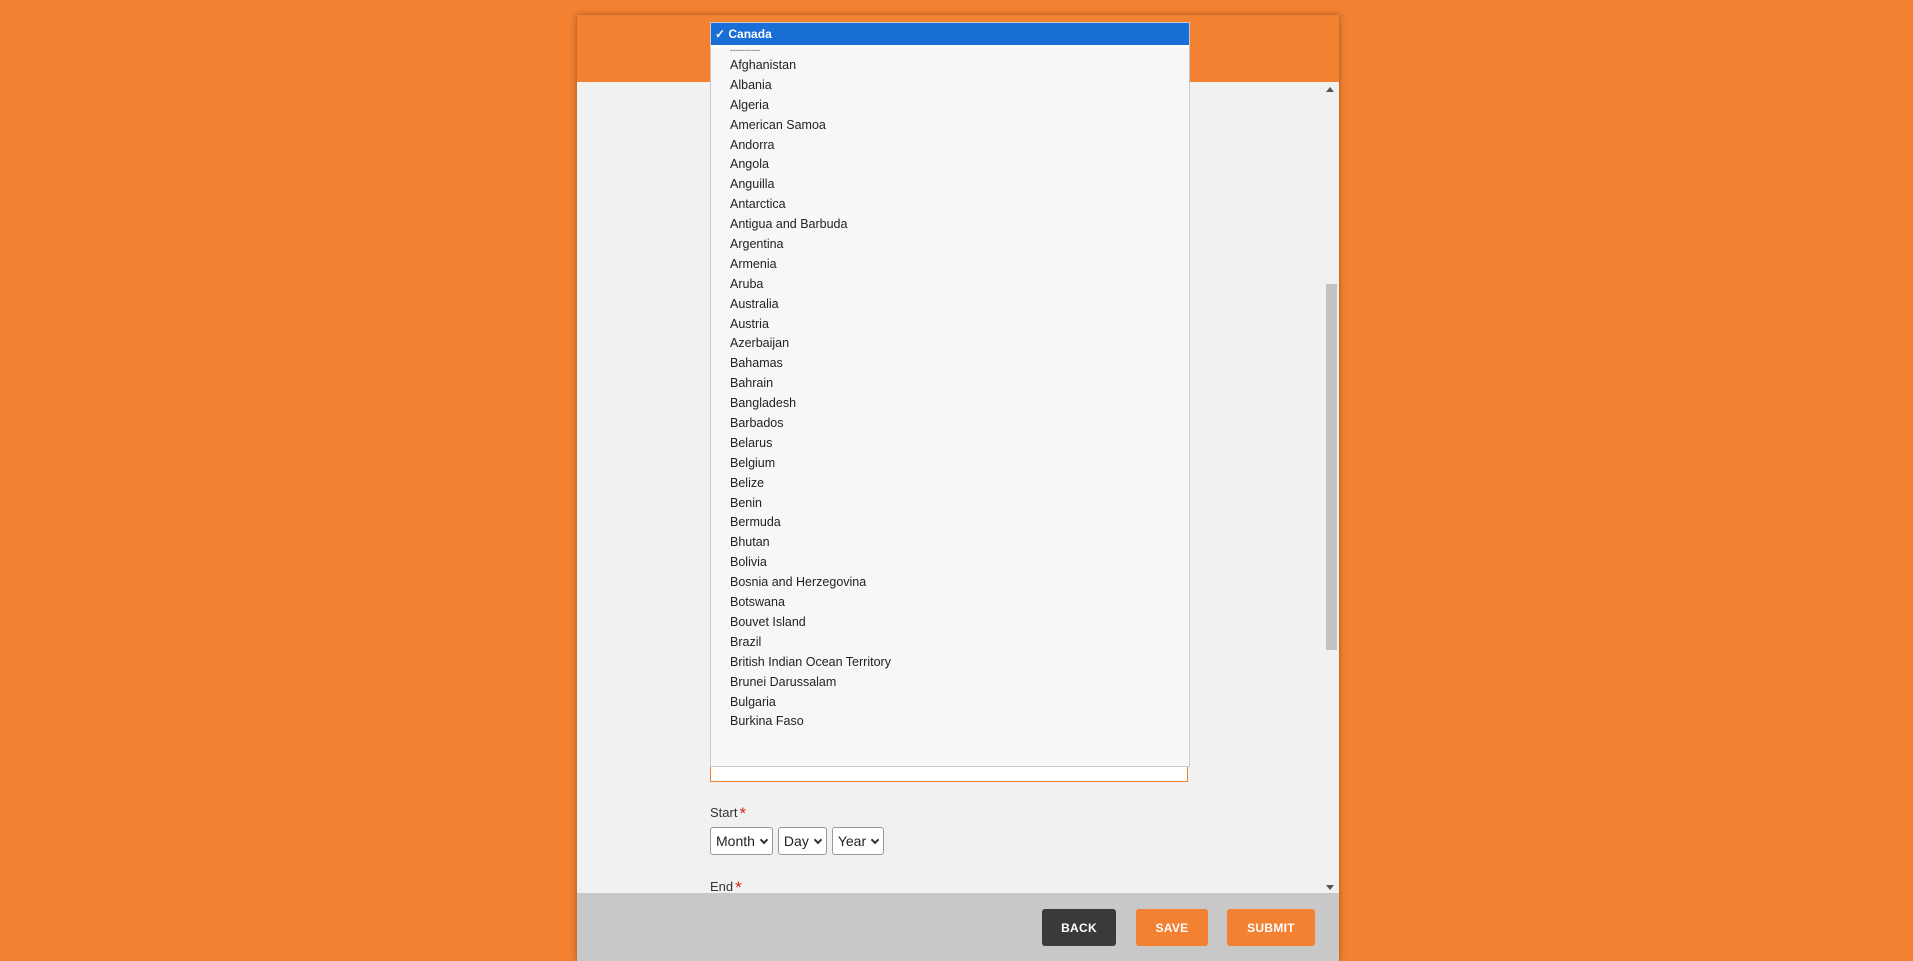  I want to click on scroll-up-arrow-icon, so click(1330, 89).